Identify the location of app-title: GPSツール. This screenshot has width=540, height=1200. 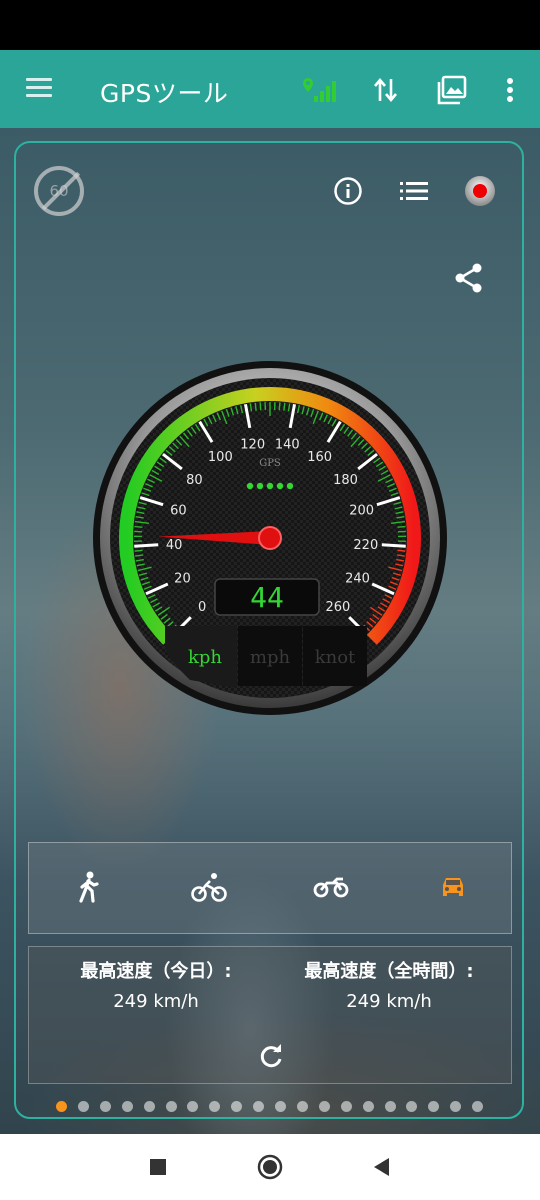
(164, 93).